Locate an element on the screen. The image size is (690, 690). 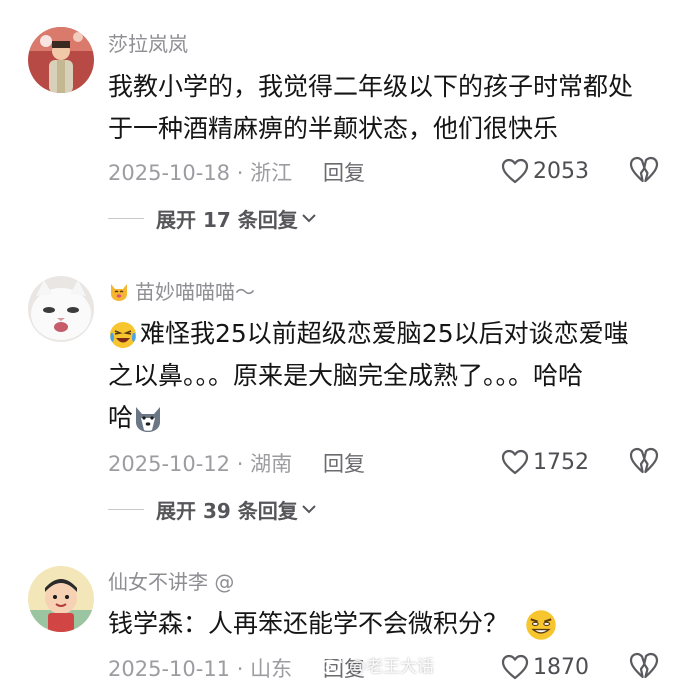
username: 苗妙喵喵喵～ is located at coordinates (181, 292).